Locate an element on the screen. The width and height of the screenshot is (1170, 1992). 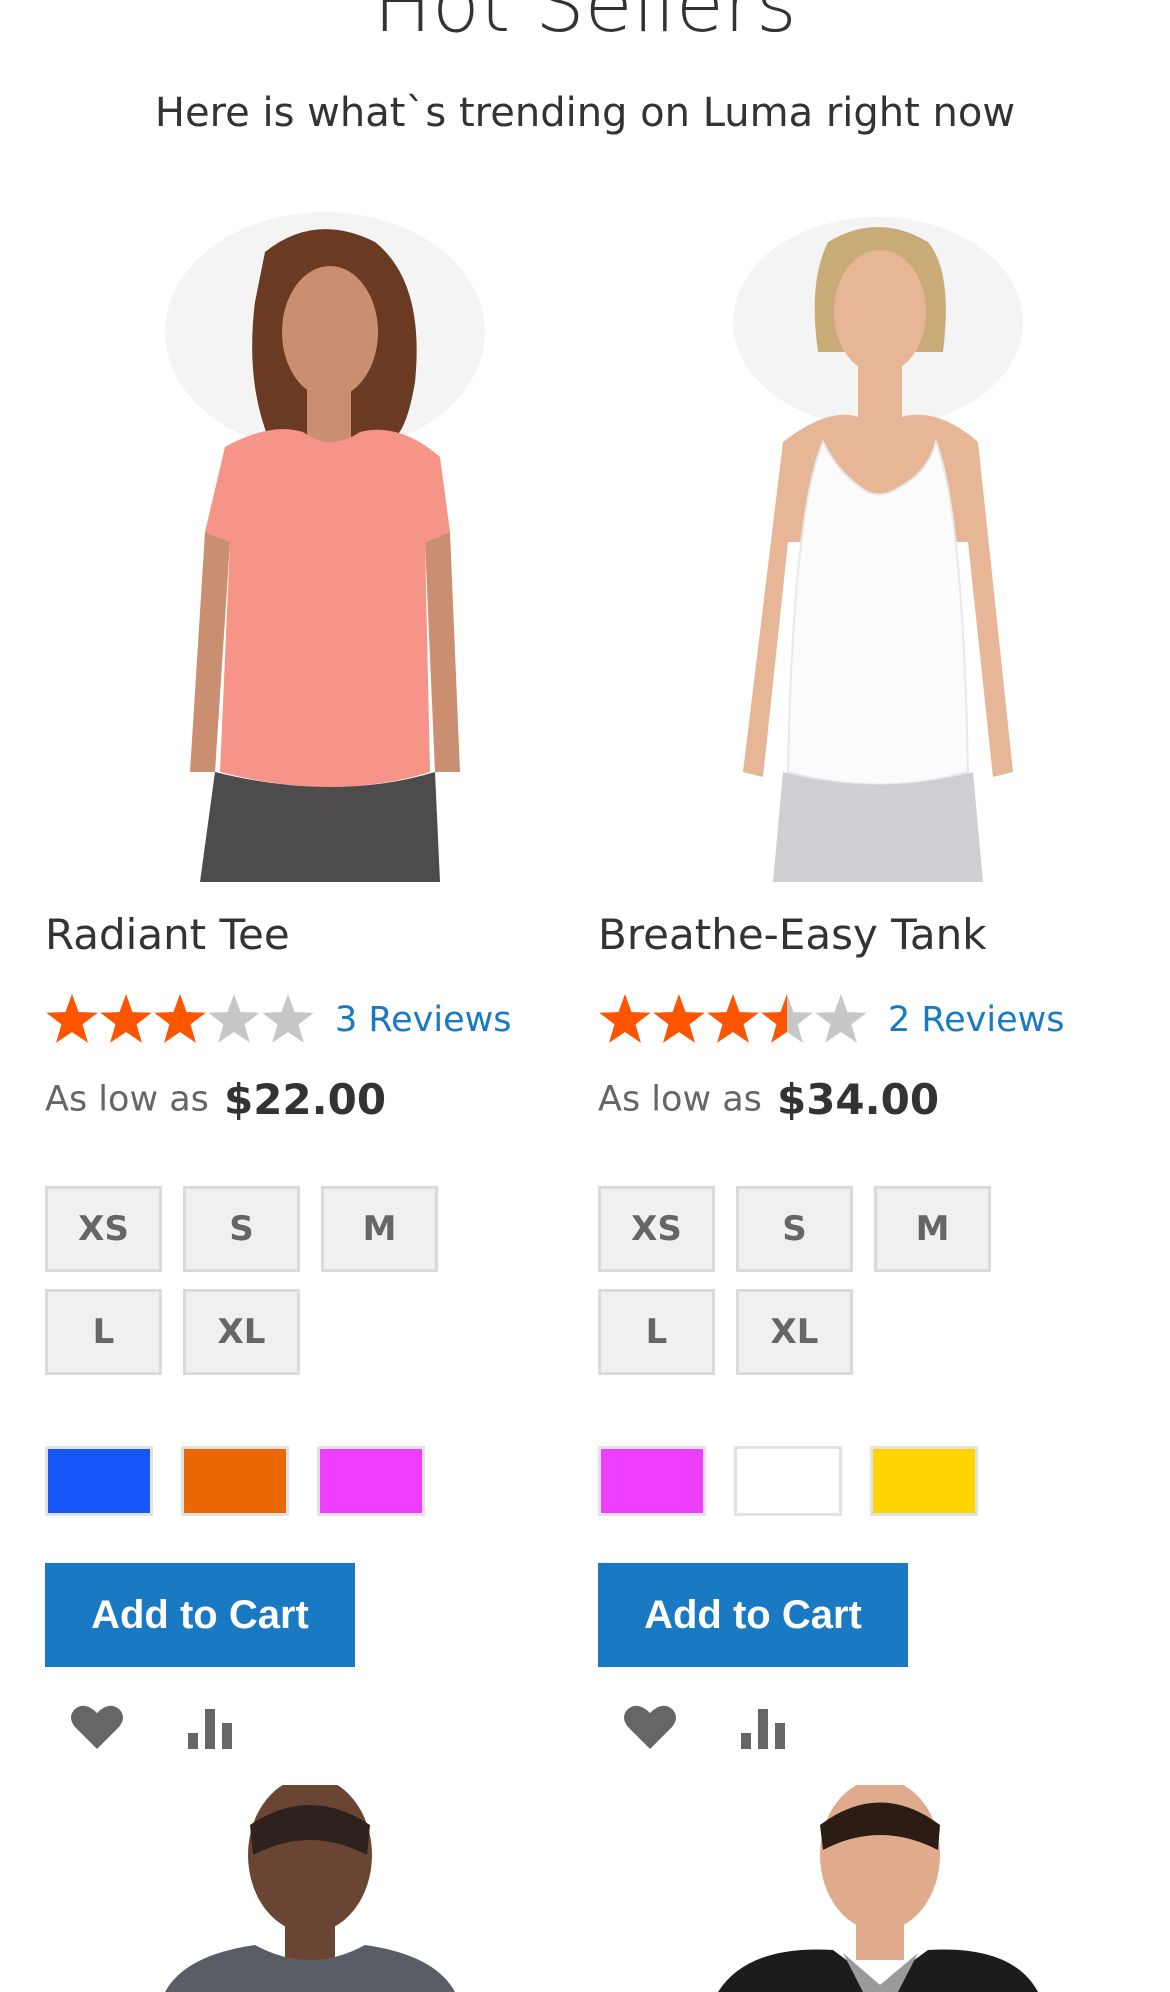
color-swatch-white is located at coordinates (788, 1481).